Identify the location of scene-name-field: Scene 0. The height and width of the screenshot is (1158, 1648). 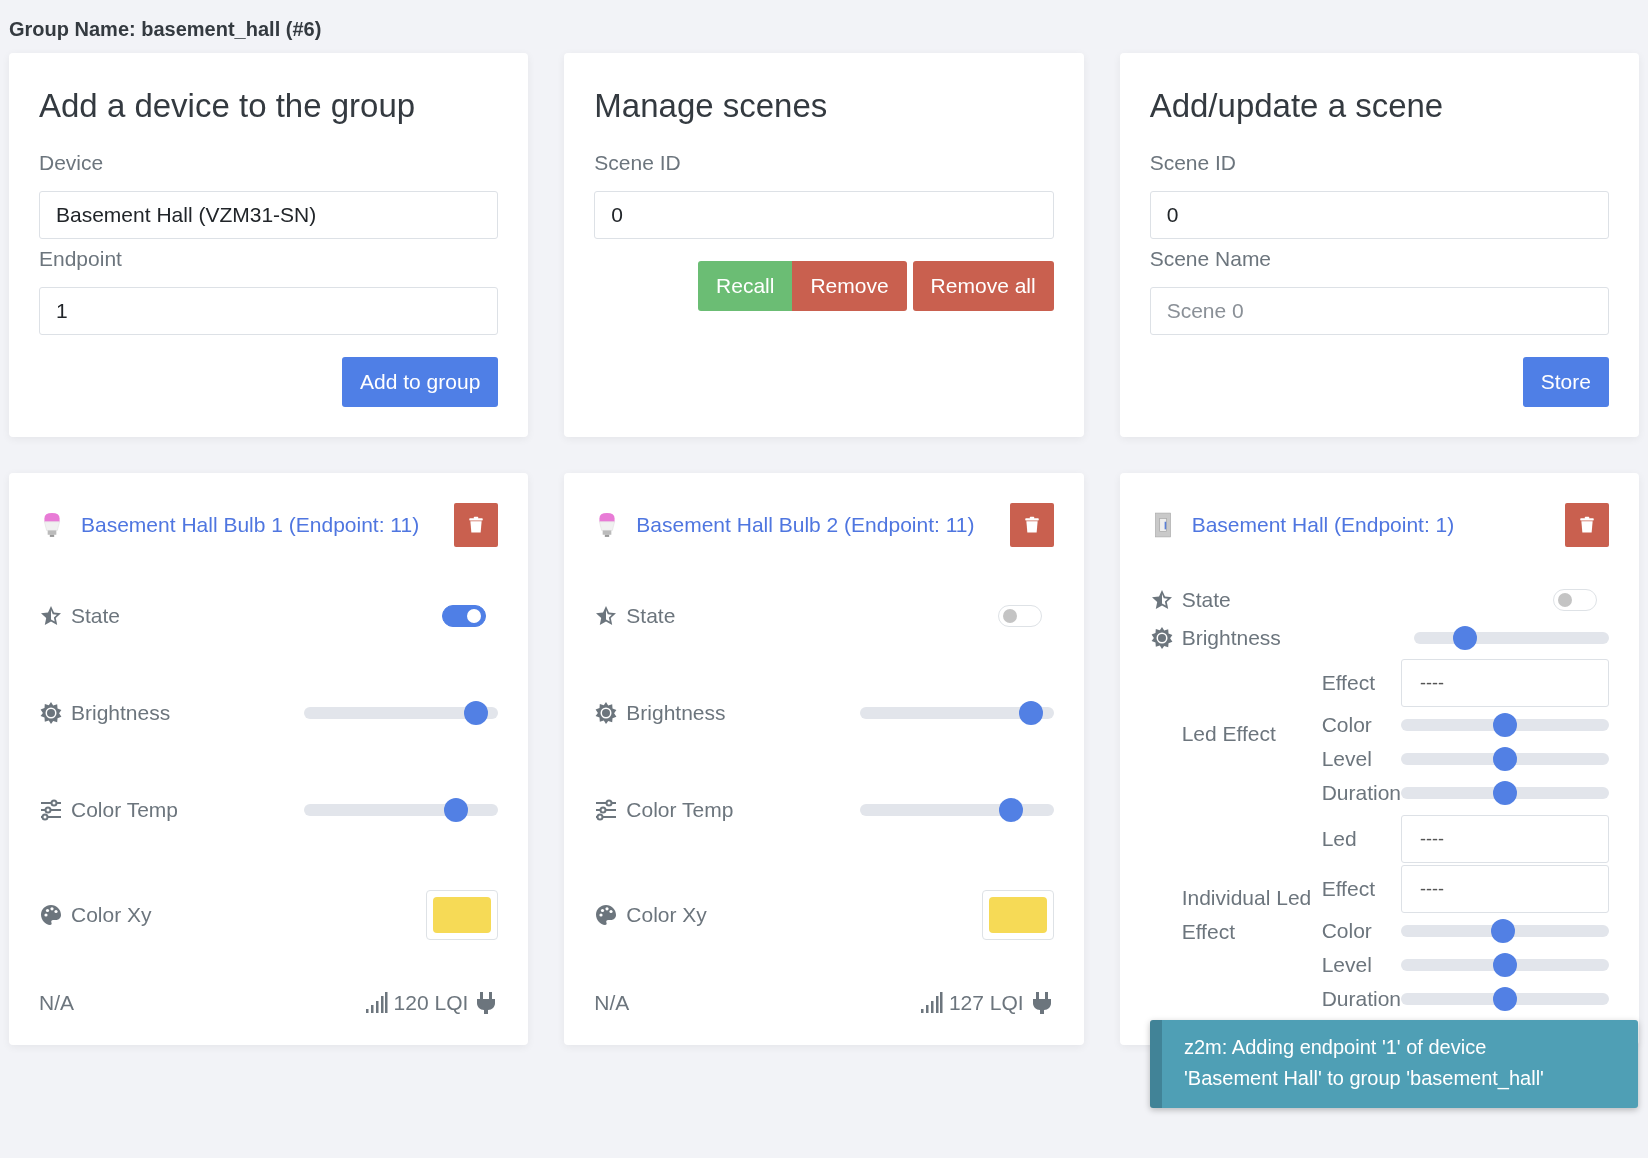
(1379, 311).